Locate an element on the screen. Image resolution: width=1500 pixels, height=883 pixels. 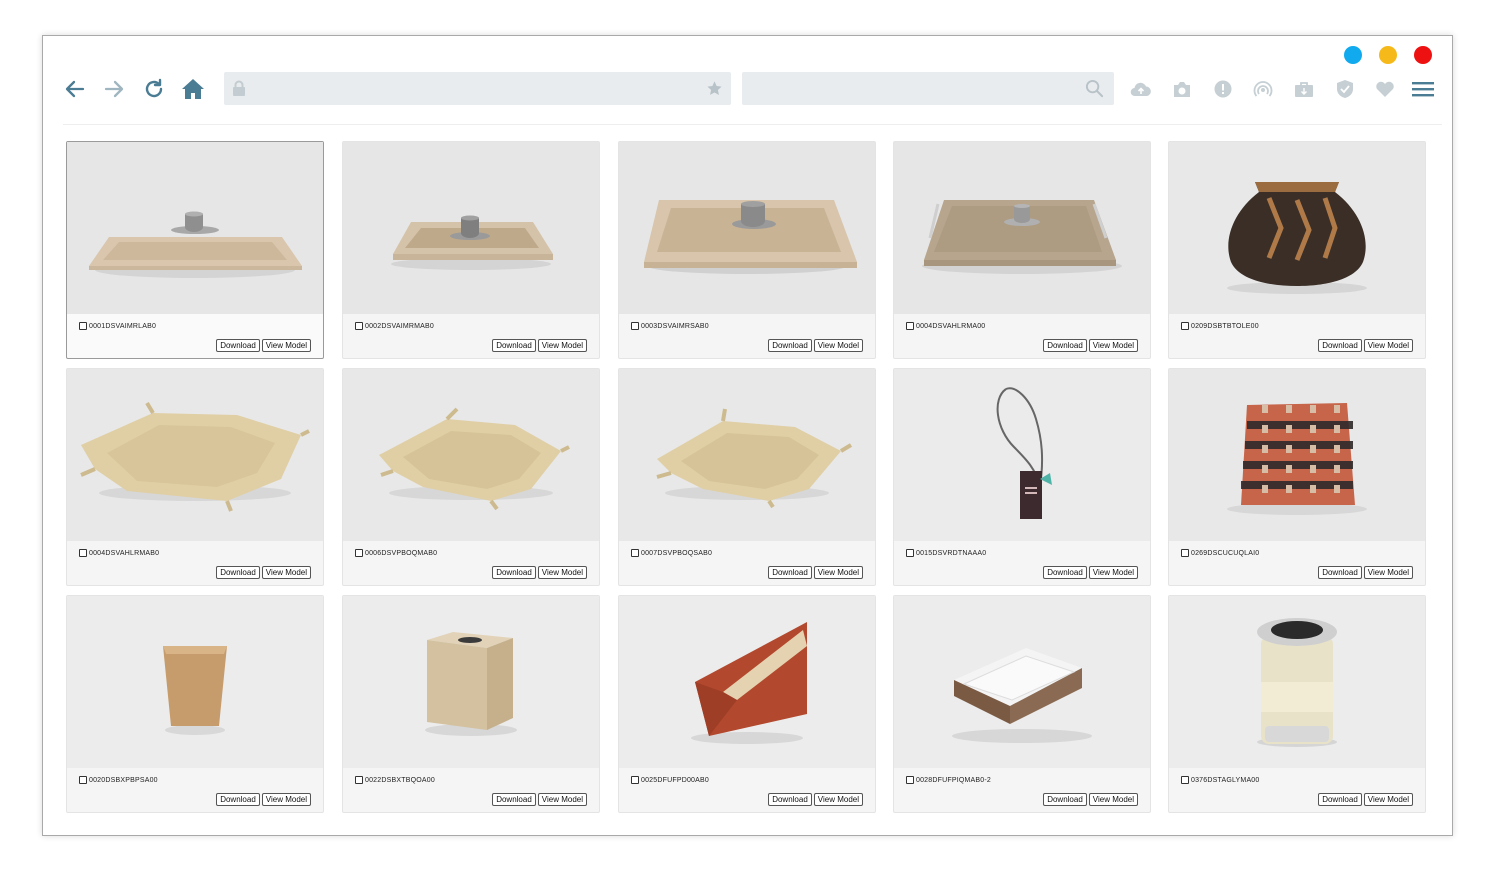
product-code: 0001DSVAIMRLAB0 is located at coordinates (123, 326).